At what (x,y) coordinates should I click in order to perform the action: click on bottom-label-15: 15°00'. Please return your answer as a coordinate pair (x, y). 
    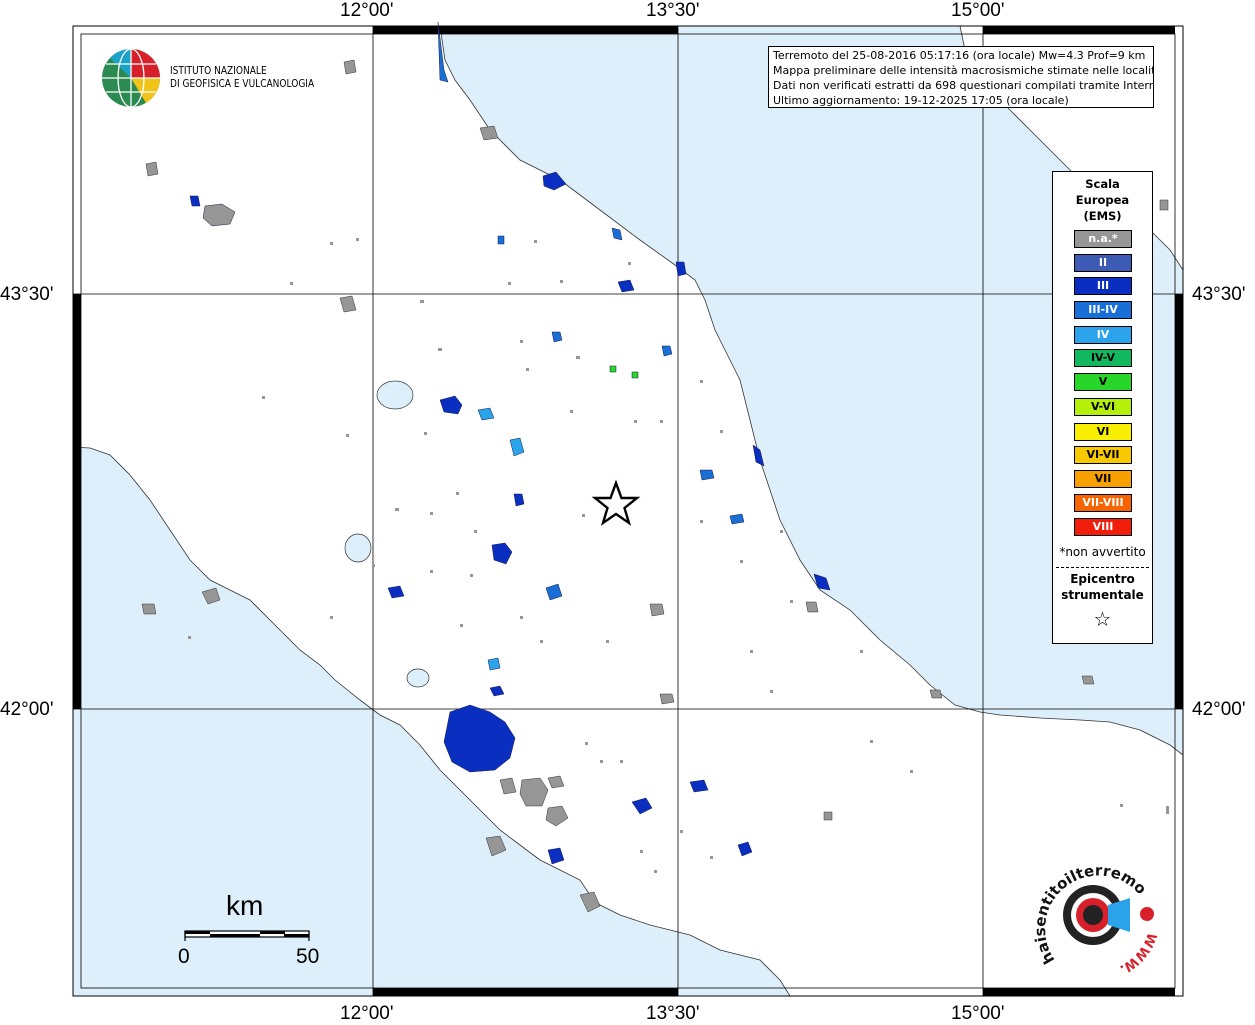
    Looking at the image, I should click on (978, 1013).